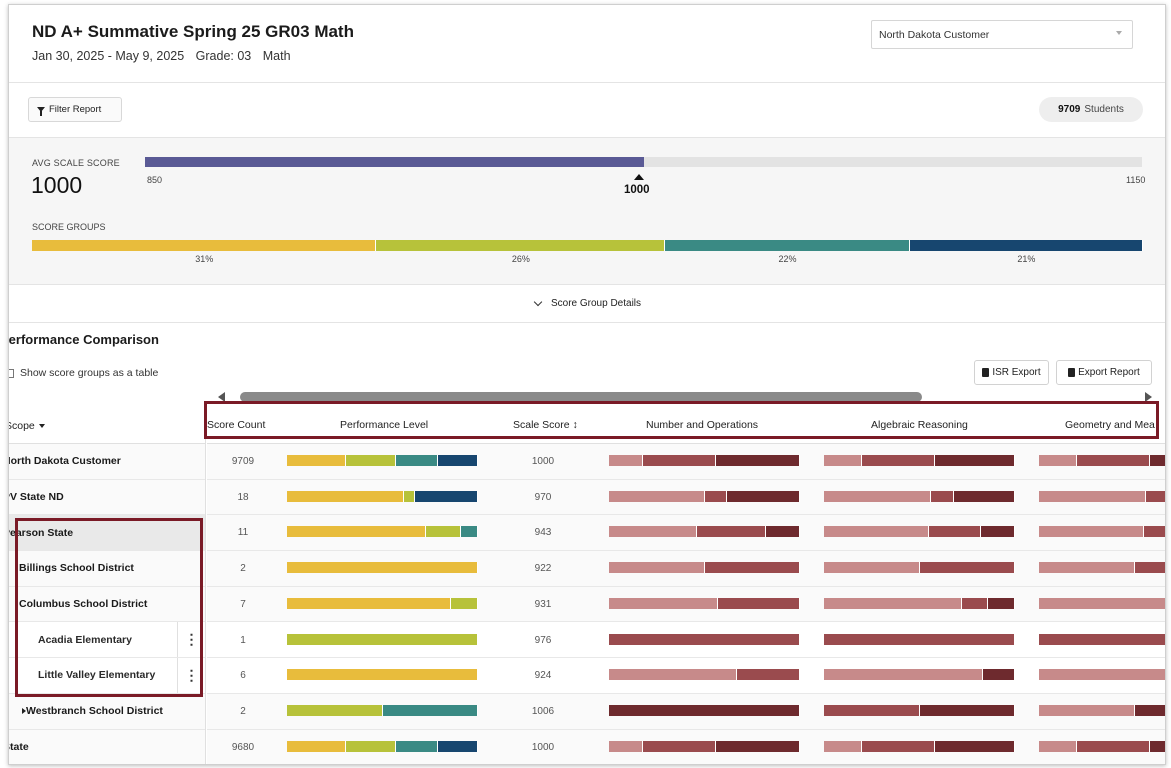 The width and height of the screenshot is (1171, 768). What do you see at coordinates (41, 111) in the screenshot?
I see `filter-icon` at bounding box center [41, 111].